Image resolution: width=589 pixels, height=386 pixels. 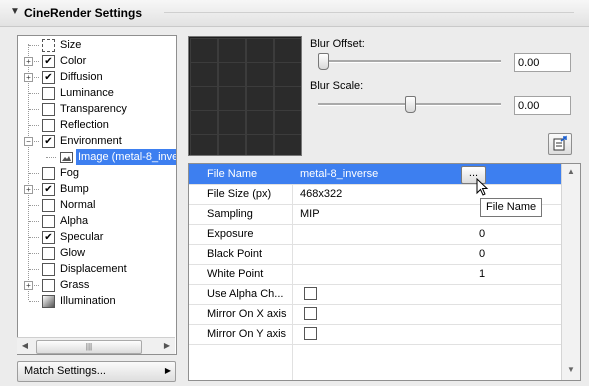 What do you see at coordinates (323, 61) in the screenshot?
I see `blur-offset-slider` at bounding box center [323, 61].